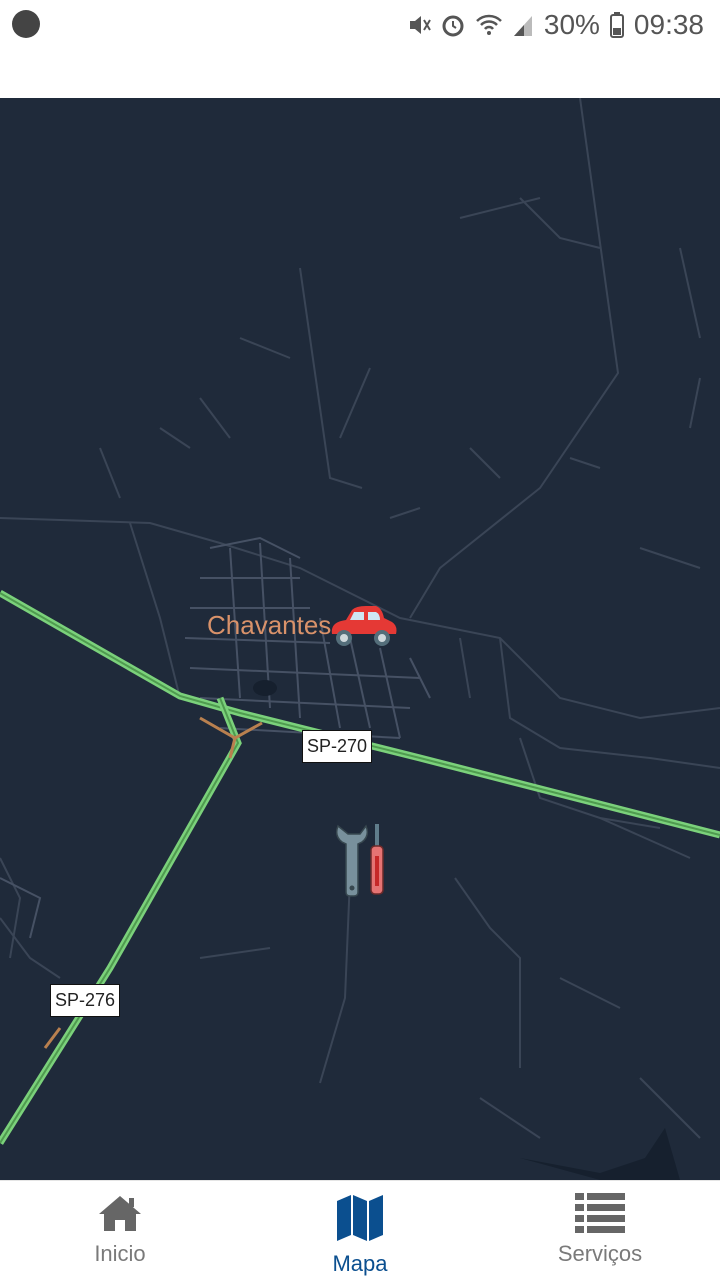  What do you see at coordinates (359, 860) in the screenshot?
I see `wrench-screwdriver-icon` at bounding box center [359, 860].